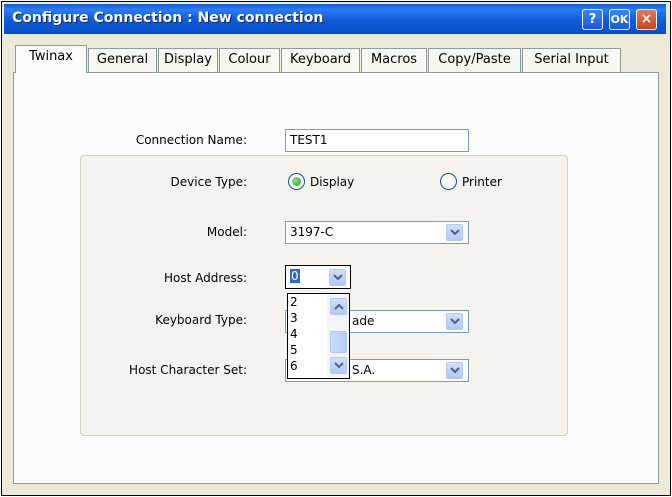 The height and width of the screenshot is (497, 672). I want to click on host-address-label: Host Address:, so click(205, 278).